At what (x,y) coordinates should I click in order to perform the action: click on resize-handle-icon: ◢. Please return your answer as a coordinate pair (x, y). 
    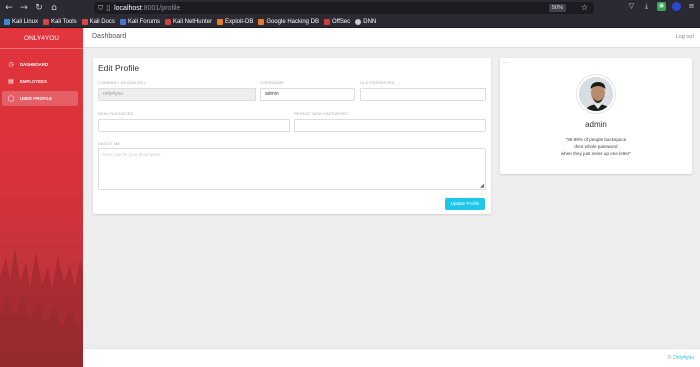
    Looking at the image, I should click on (482, 186).